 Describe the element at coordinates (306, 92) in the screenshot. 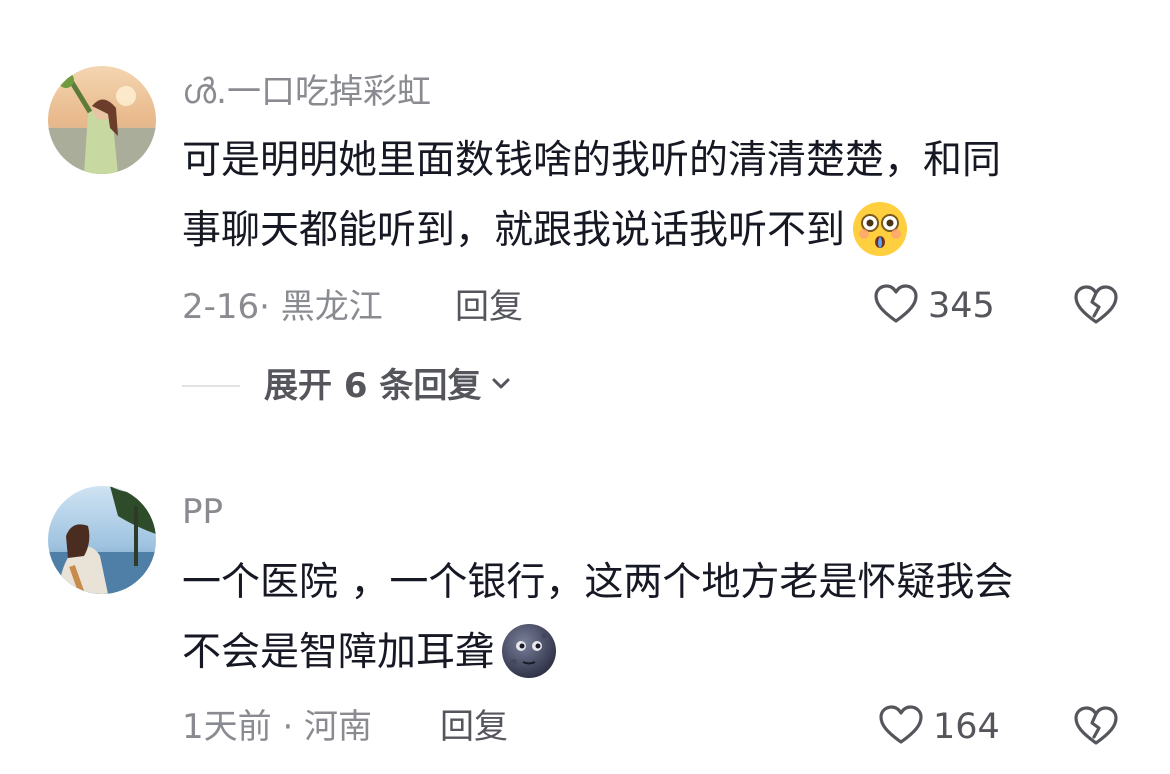

I see `username: ൾ.一口吃掉彩虹` at that location.